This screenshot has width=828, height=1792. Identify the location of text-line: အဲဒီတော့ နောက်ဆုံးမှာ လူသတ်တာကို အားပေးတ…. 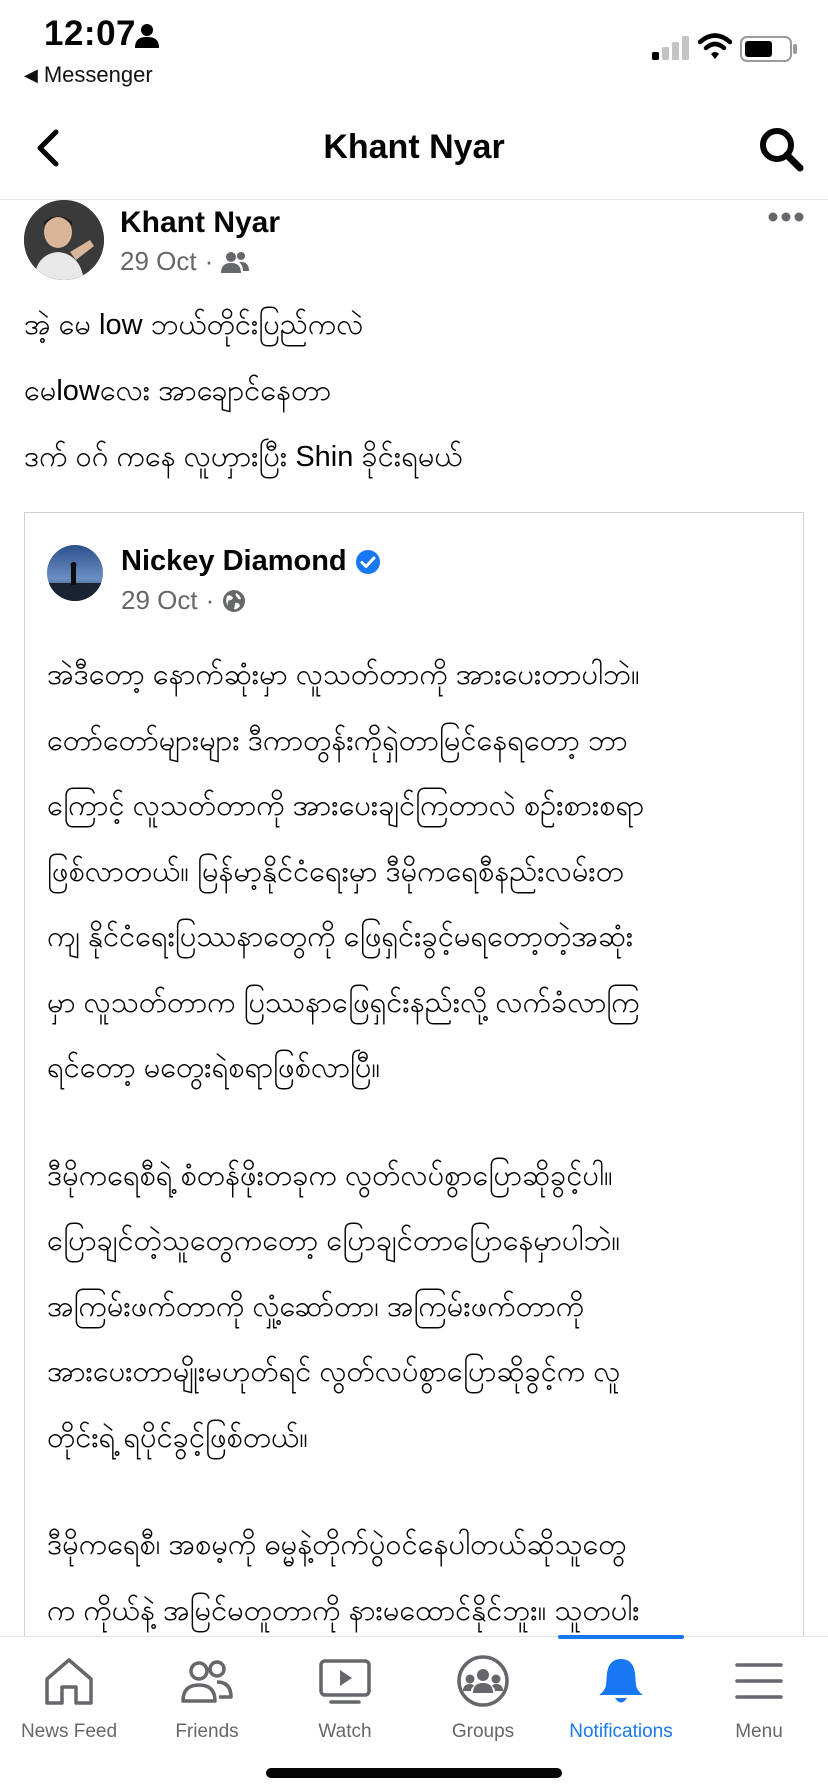
(343, 675).